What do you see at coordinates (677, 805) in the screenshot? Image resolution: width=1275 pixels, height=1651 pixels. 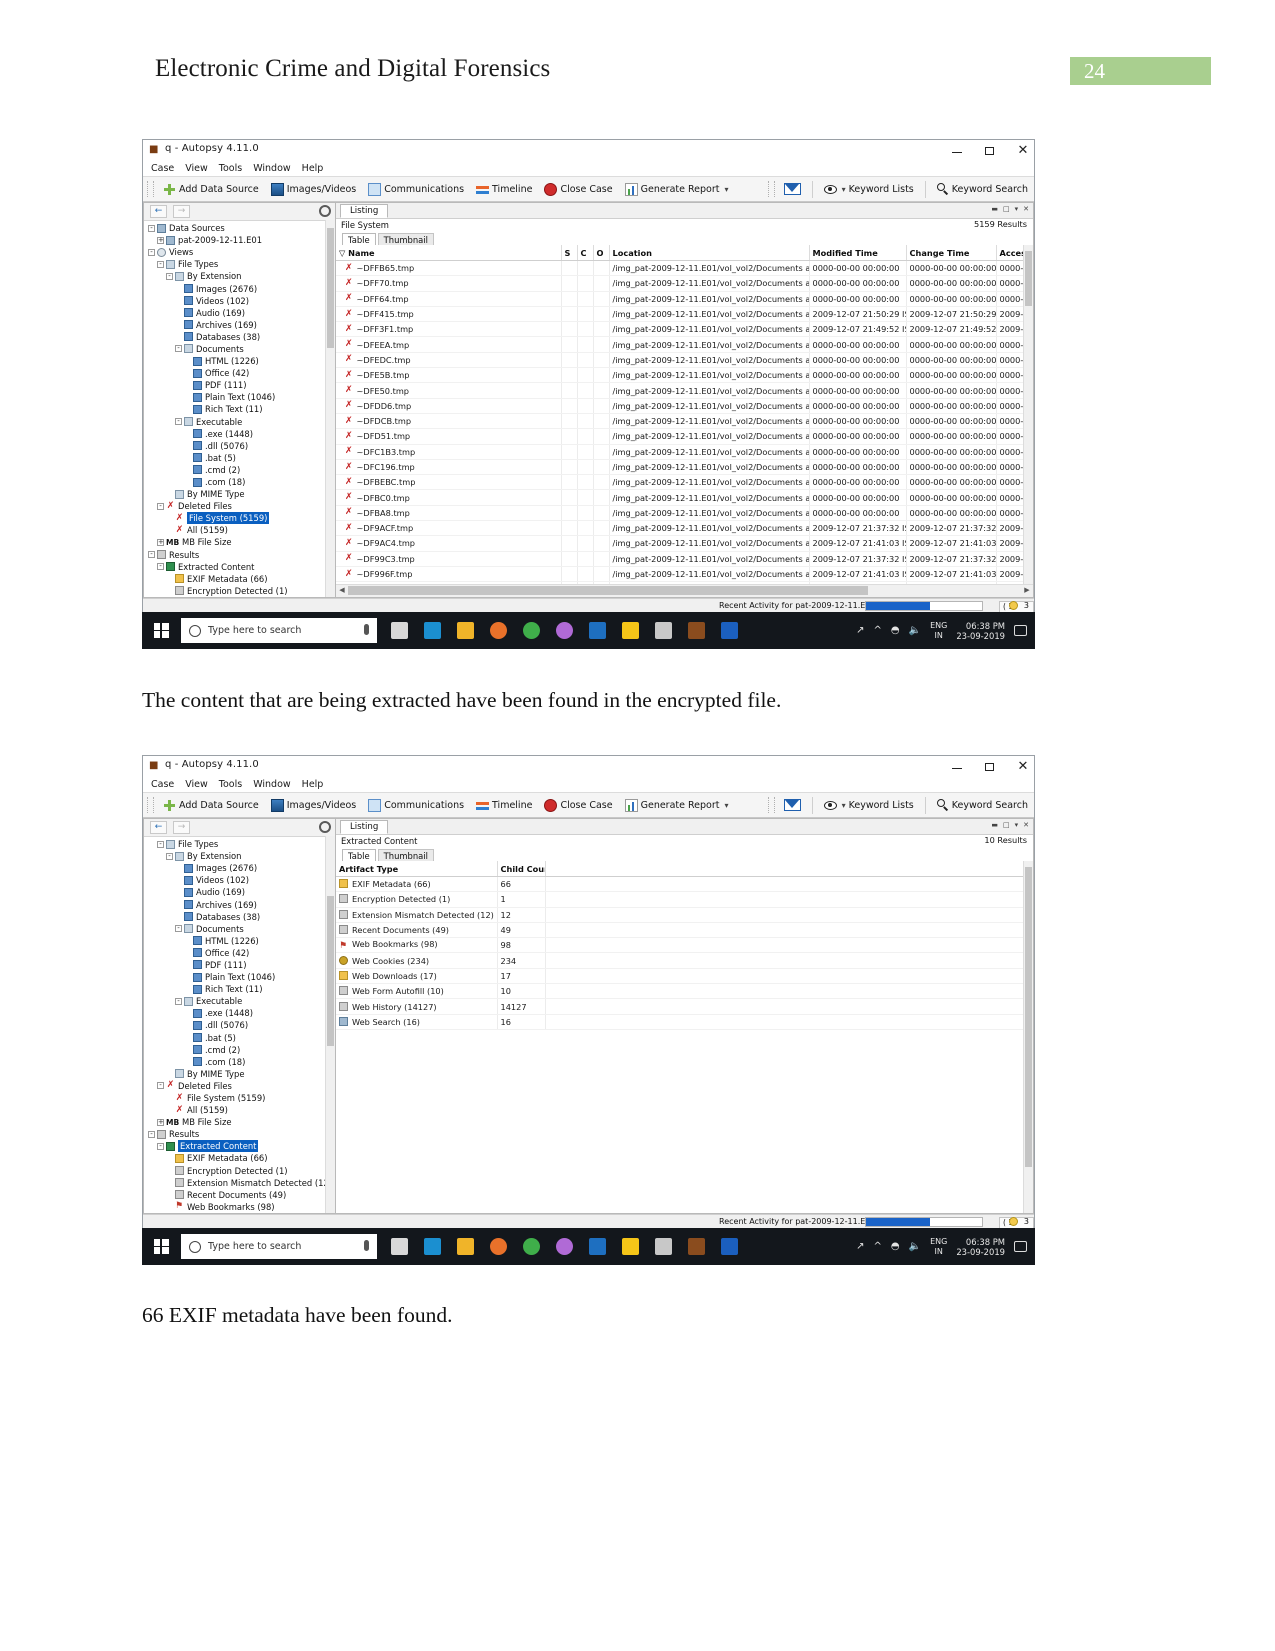 I see `generate-report-button-2: Generate Report ▾` at bounding box center [677, 805].